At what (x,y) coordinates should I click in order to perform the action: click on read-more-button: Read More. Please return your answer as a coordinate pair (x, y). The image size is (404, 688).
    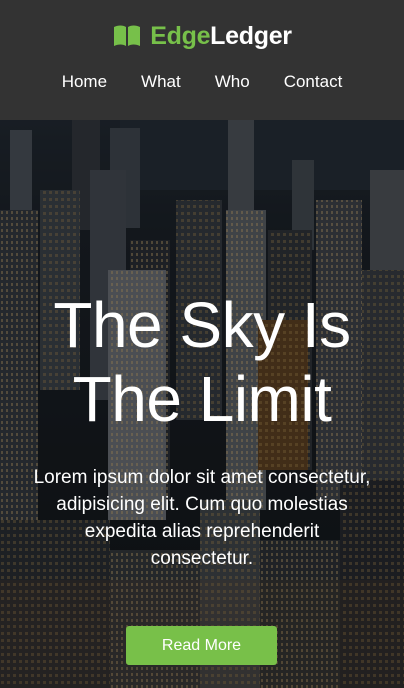
    Looking at the image, I should click on (201, 645).